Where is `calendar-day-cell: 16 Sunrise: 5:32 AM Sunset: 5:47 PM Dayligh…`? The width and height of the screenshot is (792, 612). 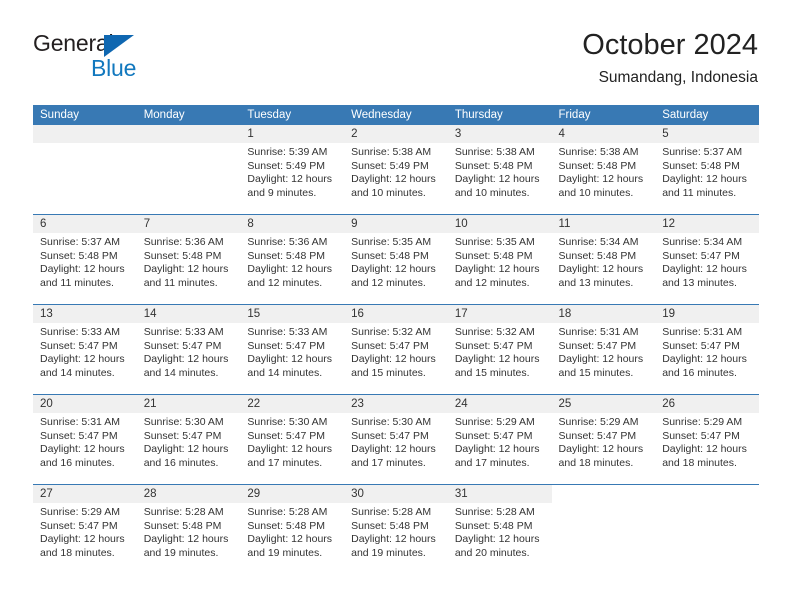
calendar-day-cell: 16 Sunrise: 5:32 AM Sunset: 5:47 PM Dayligh… is located at coordinates (396, 349).